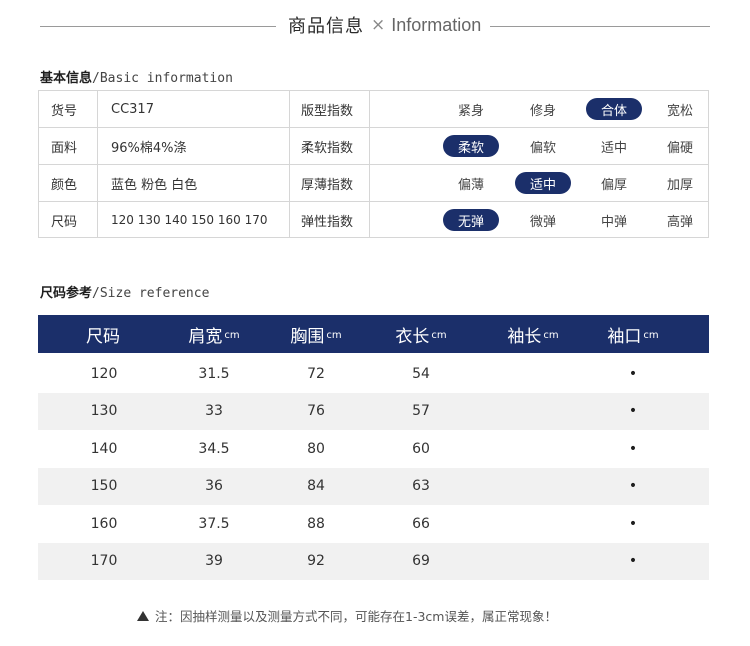  Describe the element at coordinates (327, 111) in the screenshot. I see `index-label: 版型指数` at that location.